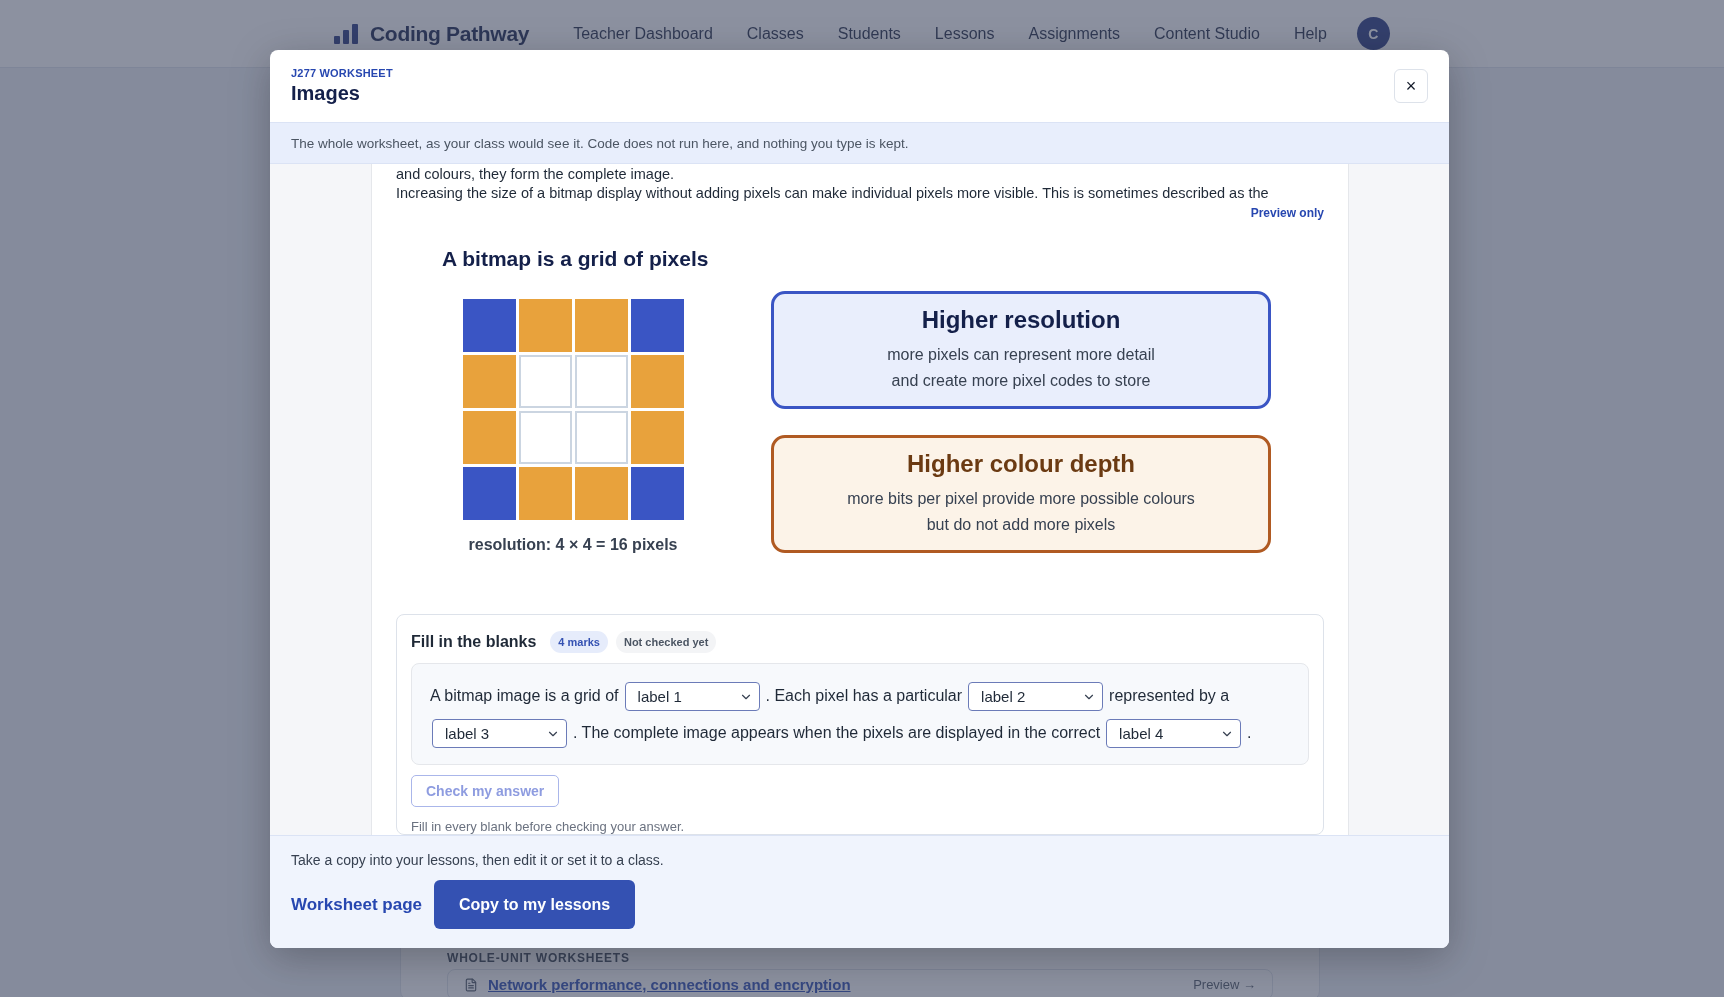 This screenshot has width=1724, height=997. What do you see at coordinates (859, 143) in the screenshot?
I see `notice-banner: The whole worksheet, as your class would see it. Code does not run here, and nothing you type is kept.` at bounding box center [859, 143].